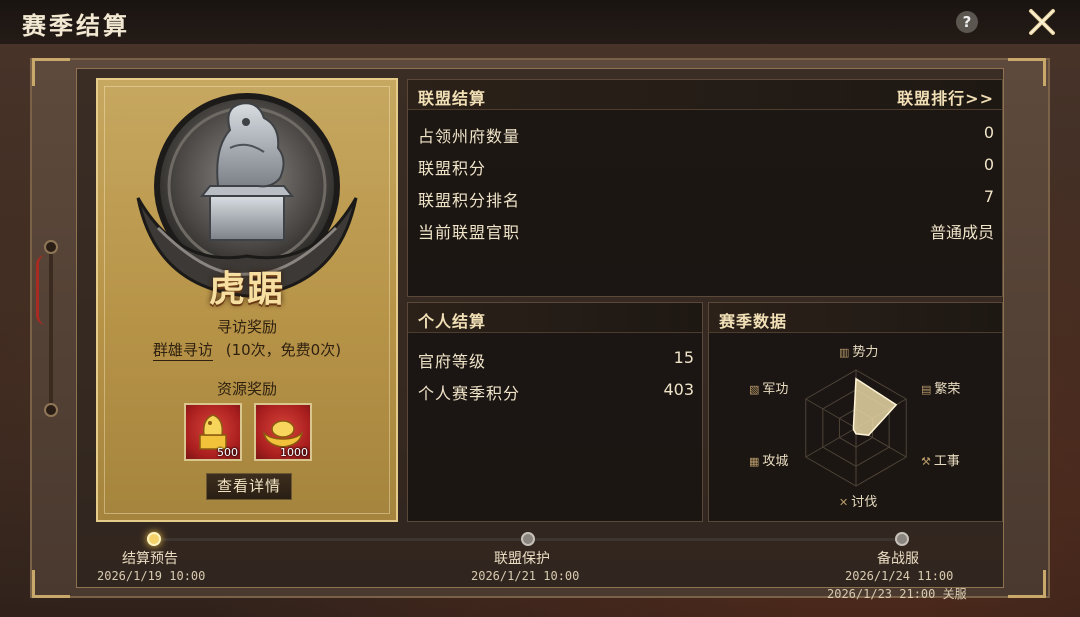  I want to click on timeline-label: 联盟保护, so click(522, 559).